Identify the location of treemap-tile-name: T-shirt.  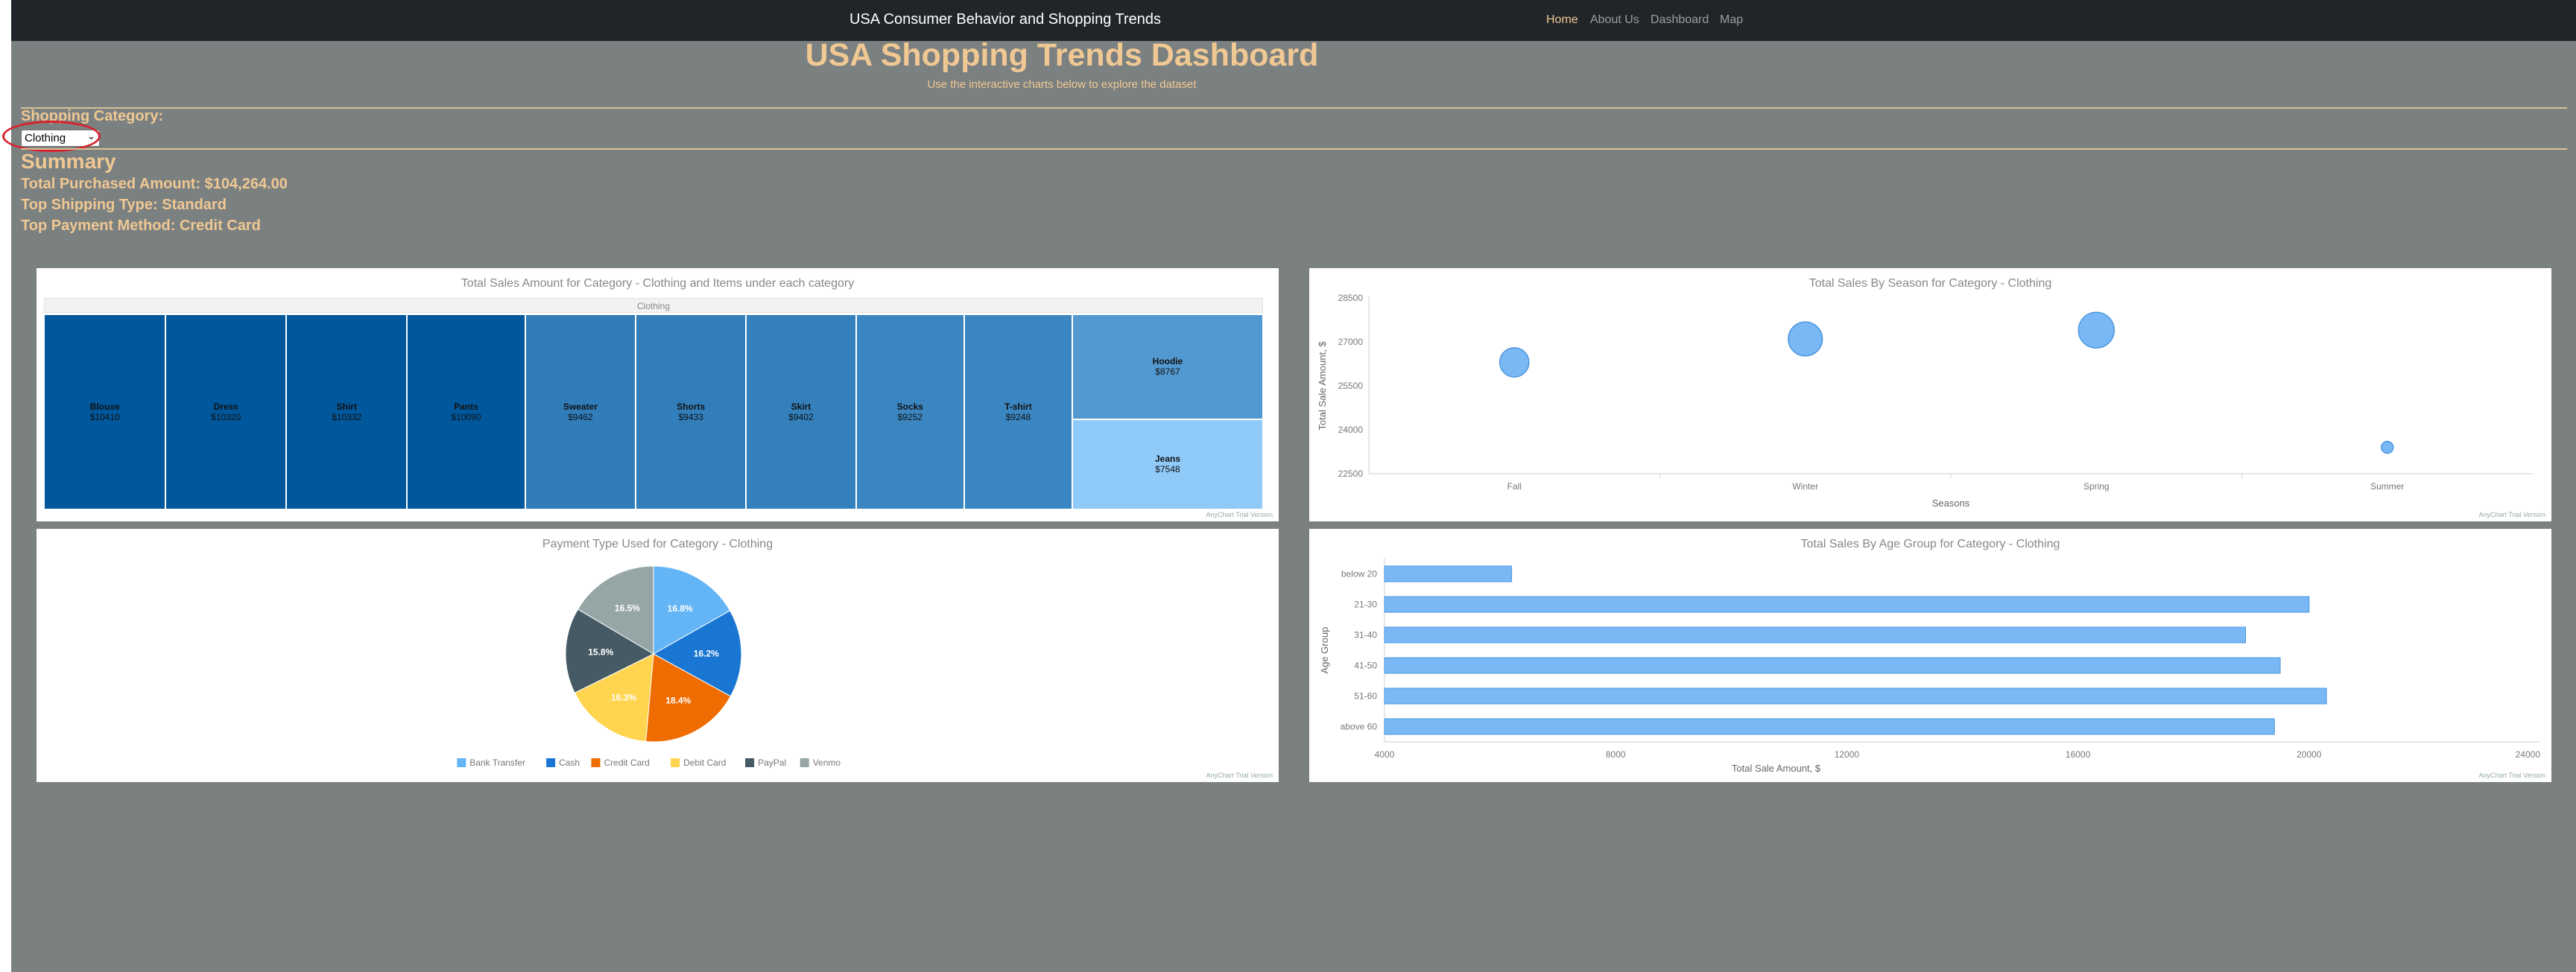
(1018, 407).